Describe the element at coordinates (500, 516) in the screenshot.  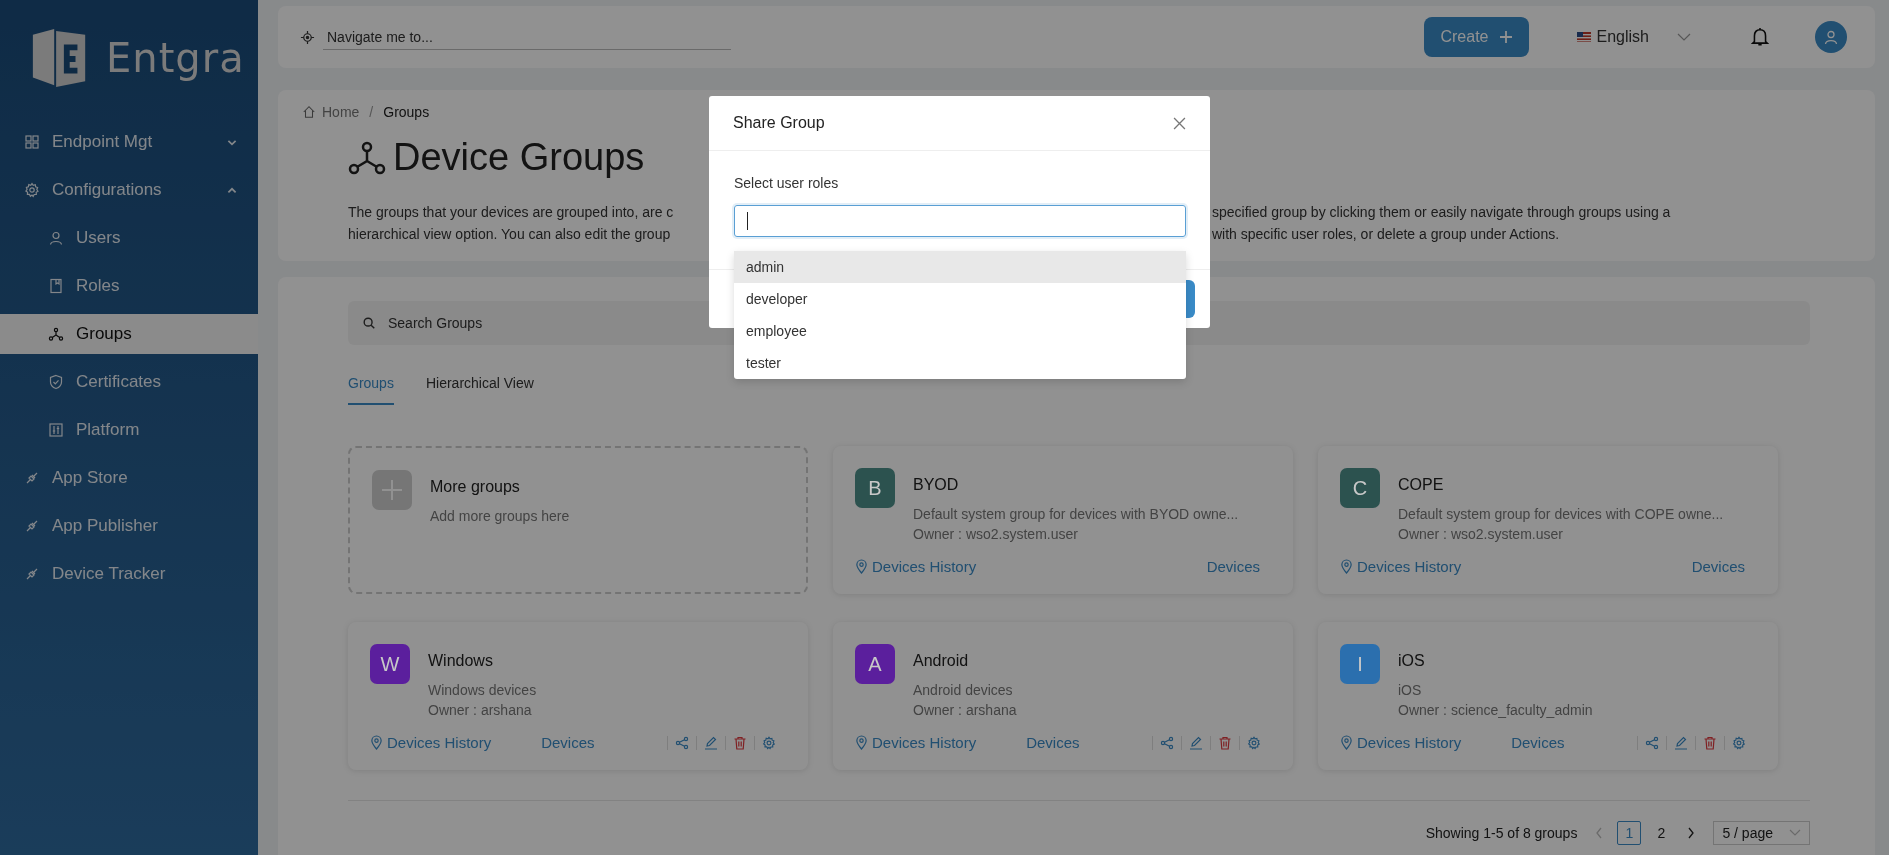
I see `card-subtitle: Add more groups here` at that location.